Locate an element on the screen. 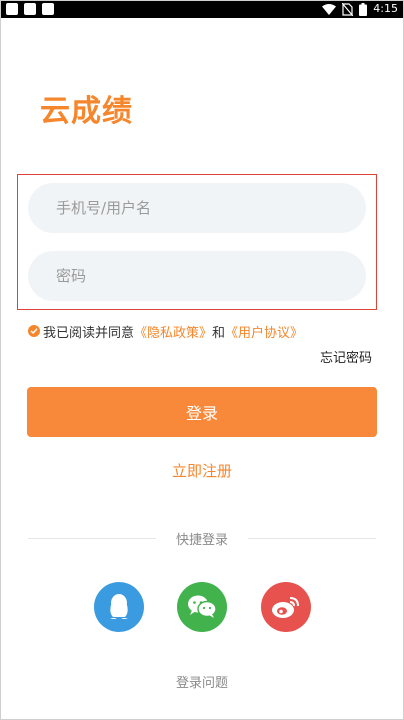 The image size is (404, 720). password-input is located at coordinates (197, 276).